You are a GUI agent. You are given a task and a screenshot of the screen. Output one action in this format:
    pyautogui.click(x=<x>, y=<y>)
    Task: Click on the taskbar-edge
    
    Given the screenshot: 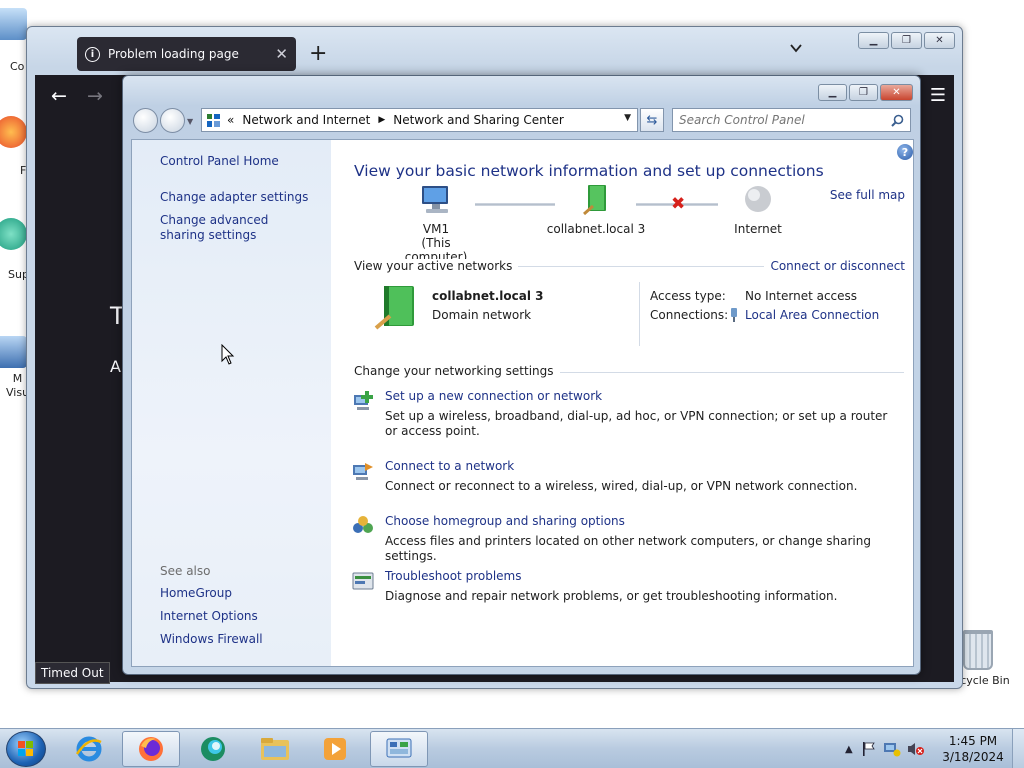 What is the action you would take?
    pyautogui.click(x=213, y=749)
    